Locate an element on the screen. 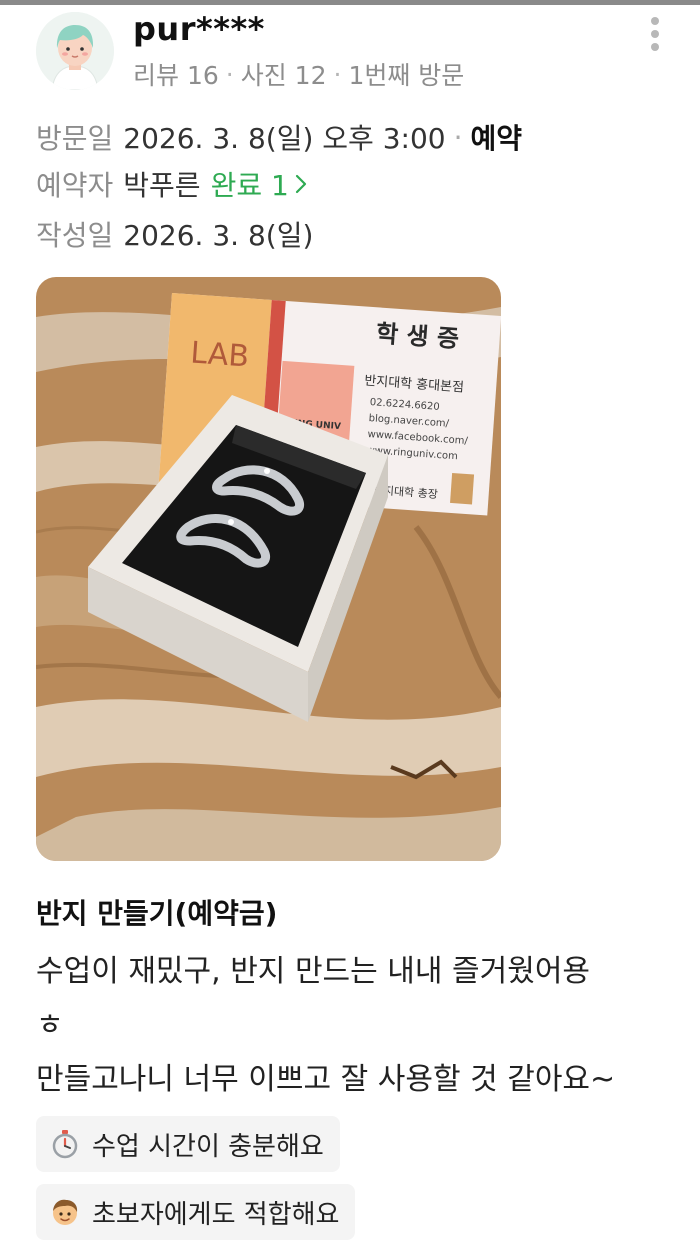 The height and width of the screenshot is (1244, 700). user-stats: 리뷰 16 · 사진 12 · 1번째 방문 is located at coordinates (298, 74).